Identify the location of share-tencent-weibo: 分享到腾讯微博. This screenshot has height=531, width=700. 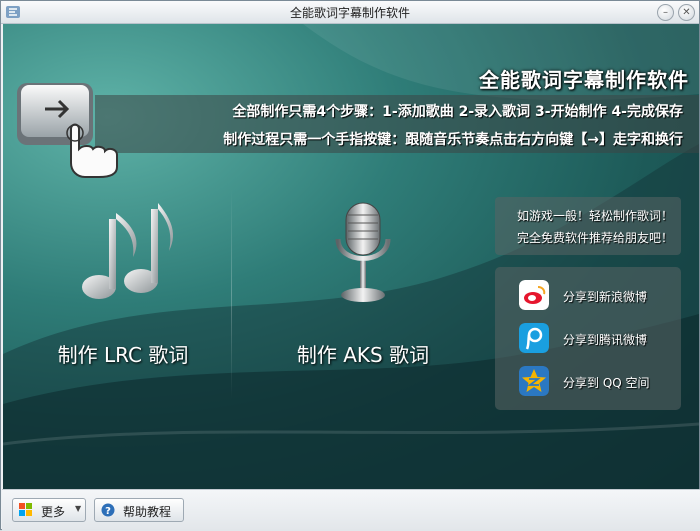
(594, 339).